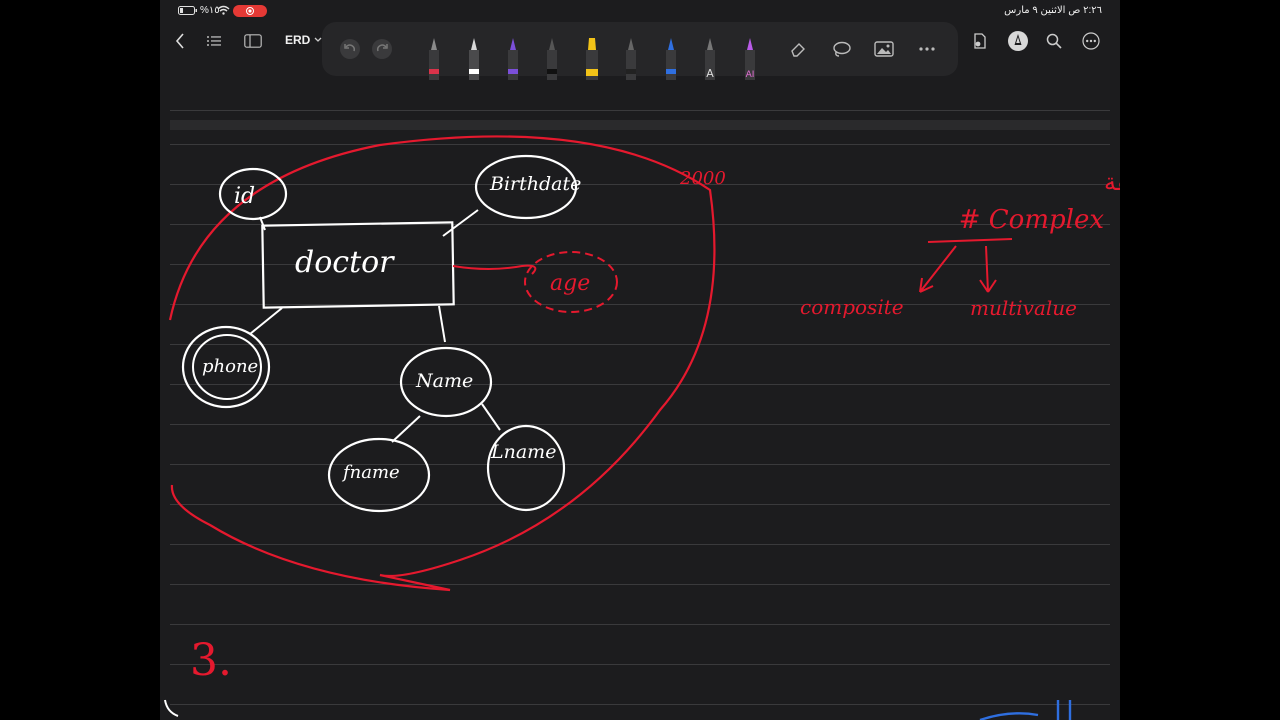  I want to click on search-button, so click(1054, 41).